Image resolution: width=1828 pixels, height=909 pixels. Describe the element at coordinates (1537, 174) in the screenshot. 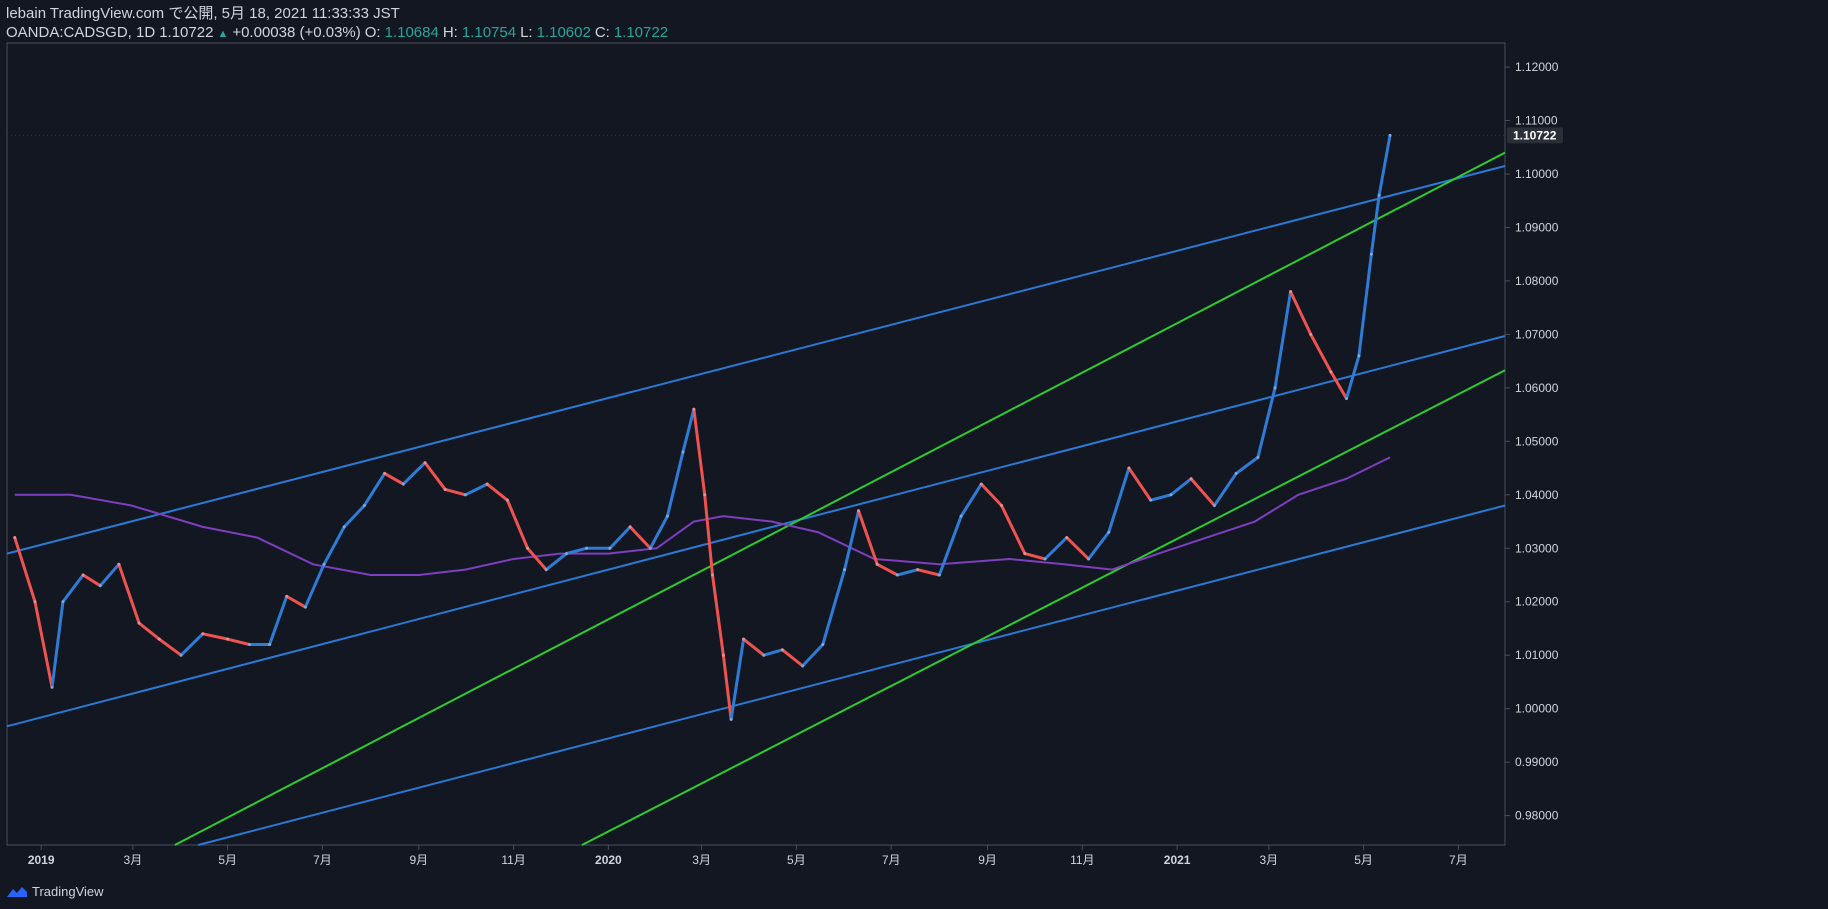

I see `y-tick-label: 1.10000` at that location.